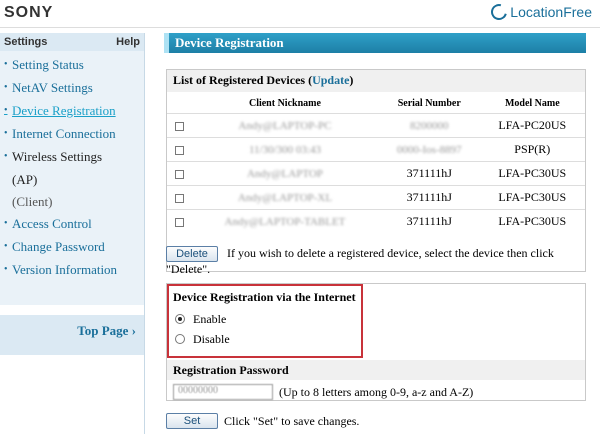 The height and width of the screenshot is (434, 600). I want to click on registered-devices-title: List of Registered Devices, so click(239, 80).